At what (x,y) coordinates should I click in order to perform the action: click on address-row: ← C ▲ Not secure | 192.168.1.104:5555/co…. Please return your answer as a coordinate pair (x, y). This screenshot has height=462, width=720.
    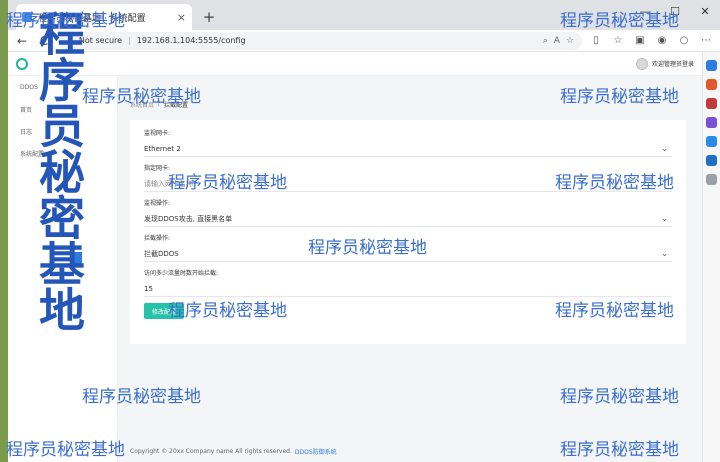
    Looking at the image, I should click on (364, 41).